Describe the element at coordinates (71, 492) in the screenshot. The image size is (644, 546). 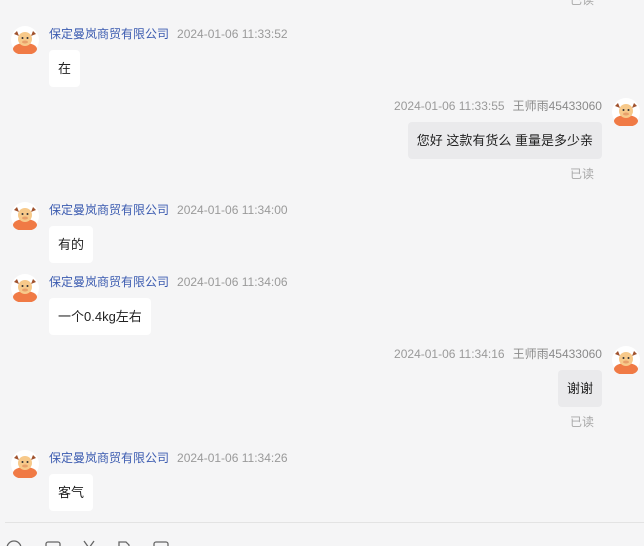
I see `message-bubble: 客气` at that location.